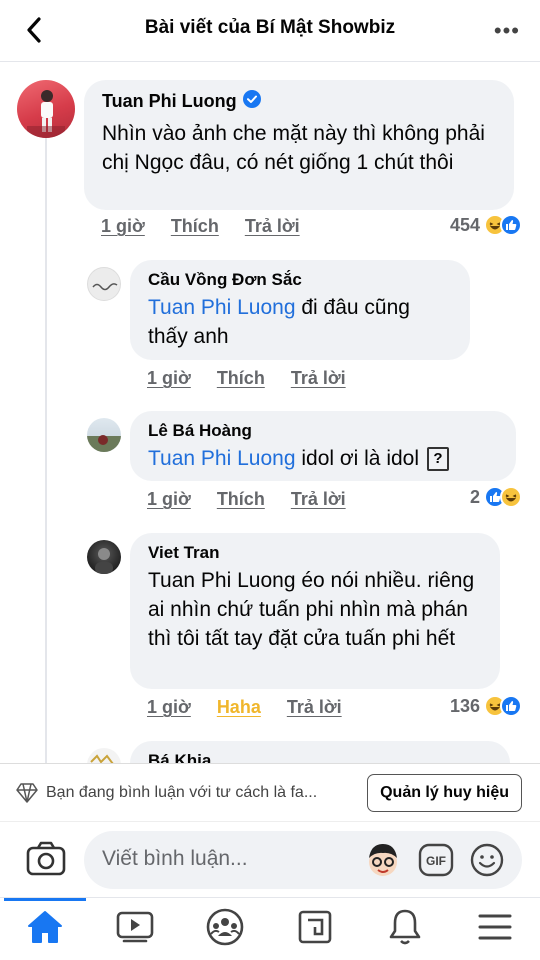 This screenshot has height=960, width=540. Describe the element at coordinates (320, 757) in the screenshot. I see `comment-author: Bá Khia` at that location.